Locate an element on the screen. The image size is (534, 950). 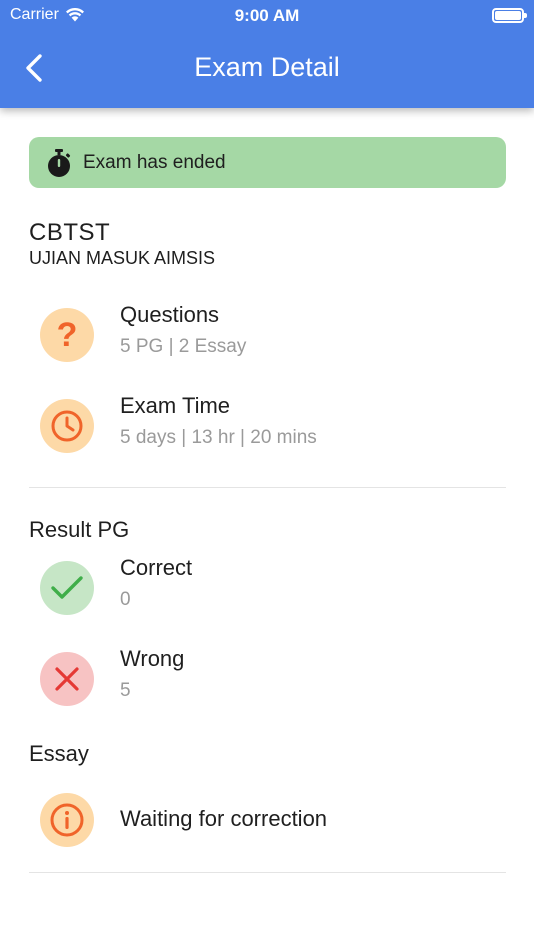
exam-time-detail: 5 days | 13 hr | 20 mins is located at coordinates (218, 437).